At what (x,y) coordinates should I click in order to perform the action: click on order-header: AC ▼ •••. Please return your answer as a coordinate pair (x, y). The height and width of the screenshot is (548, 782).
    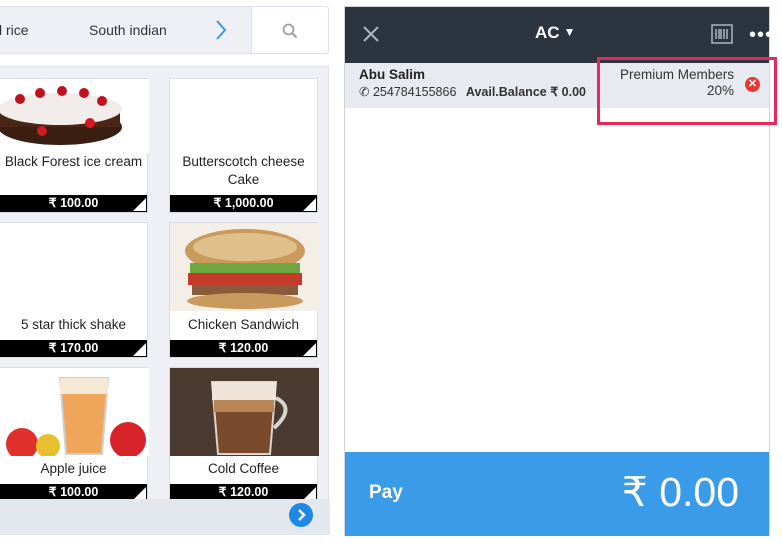
    Looking at the image, I should click on (558, 35).